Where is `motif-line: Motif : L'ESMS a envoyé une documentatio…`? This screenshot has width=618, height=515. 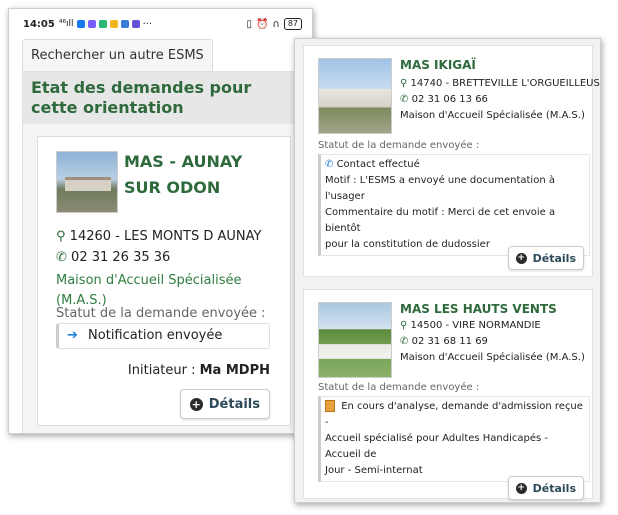 motif-line: Motif : L'ESMS a envoyé une documentatio… is located at coordinates (440, 188).